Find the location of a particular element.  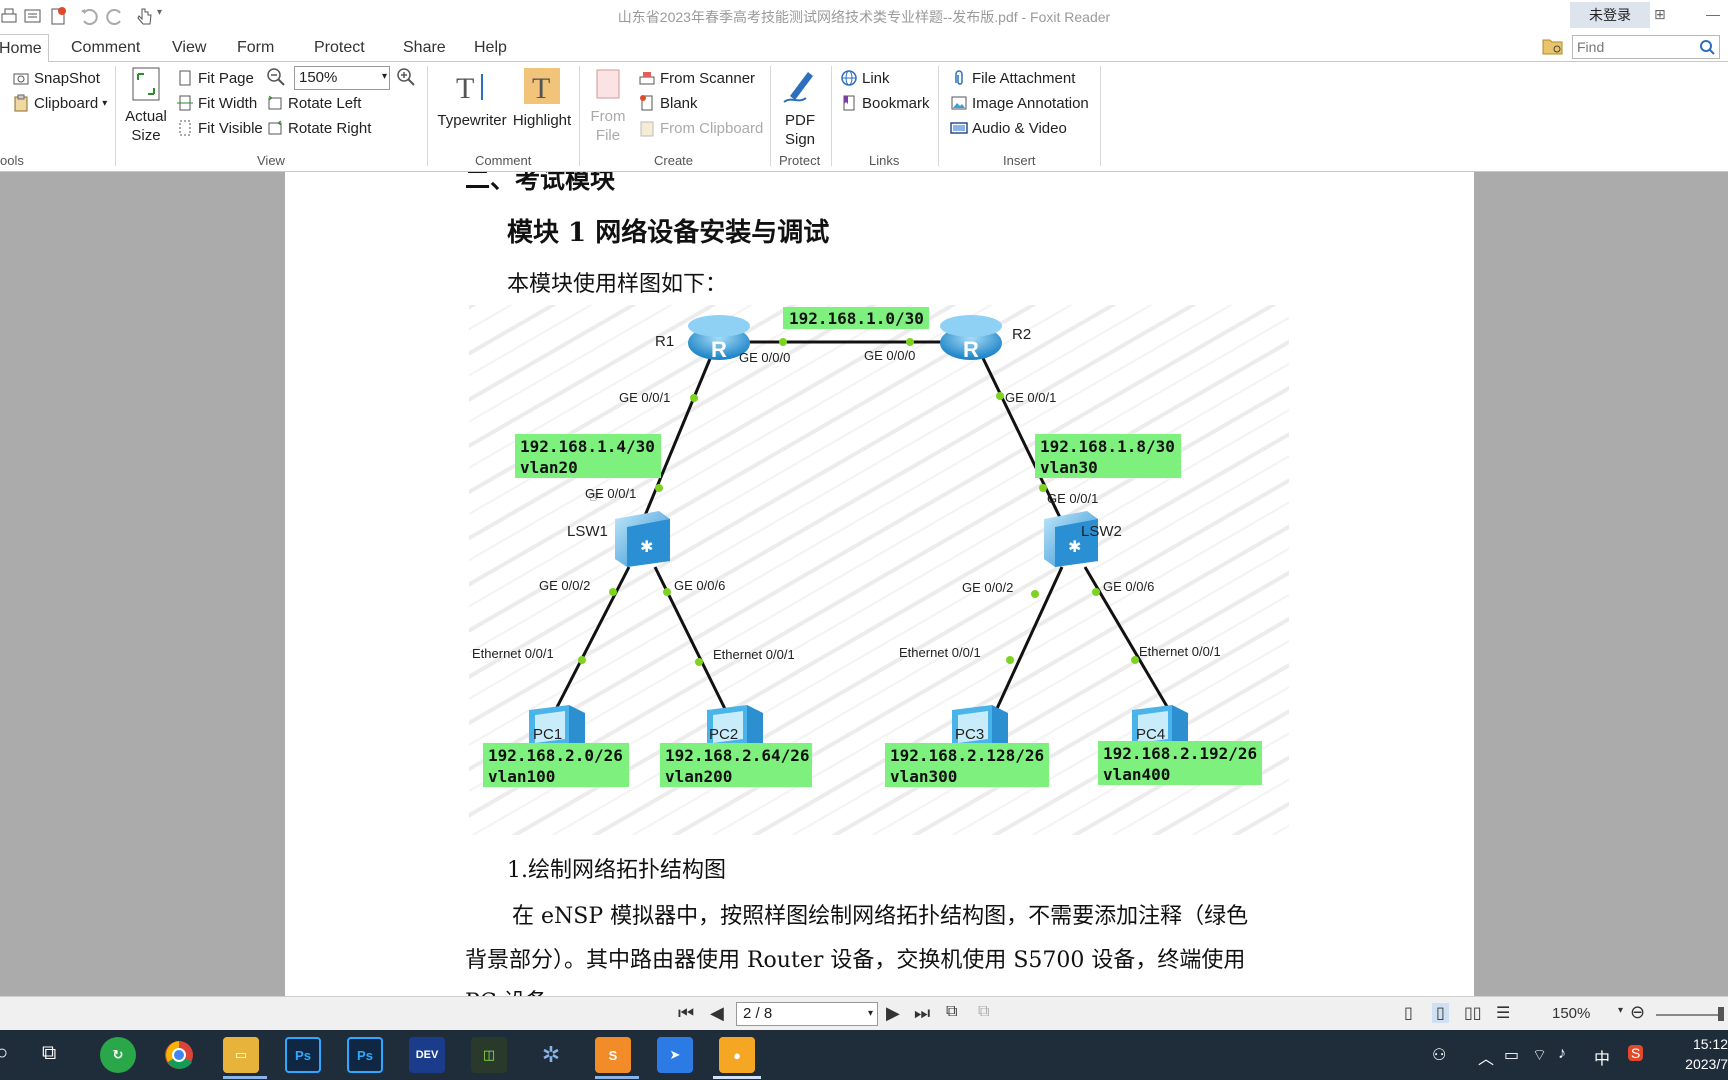

volume-icon: ♪ is located at coordinates (1562, 1054).